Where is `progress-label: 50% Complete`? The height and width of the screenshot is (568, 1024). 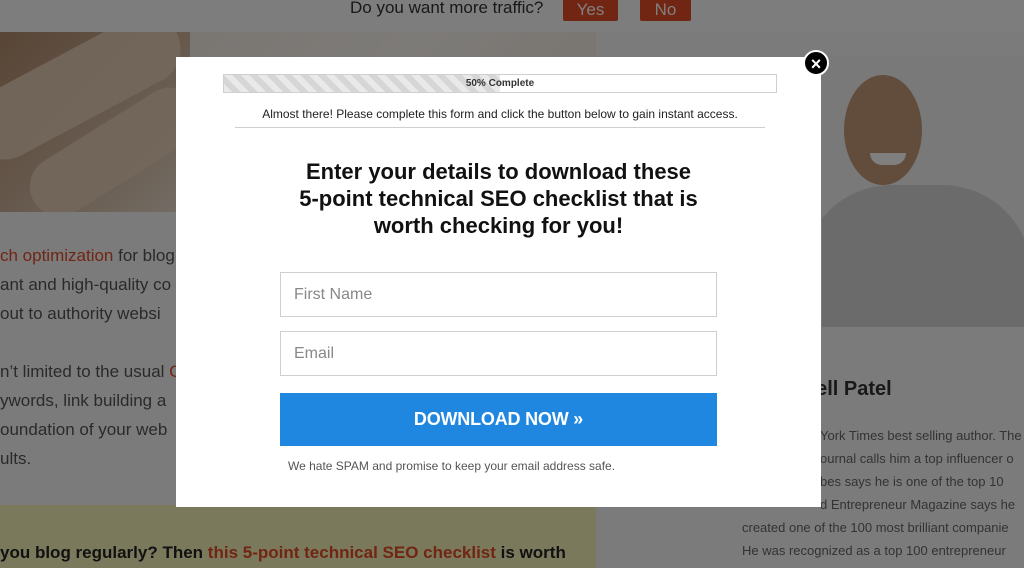 progress-label: 50% Complete is located at coordinates (500, 83).